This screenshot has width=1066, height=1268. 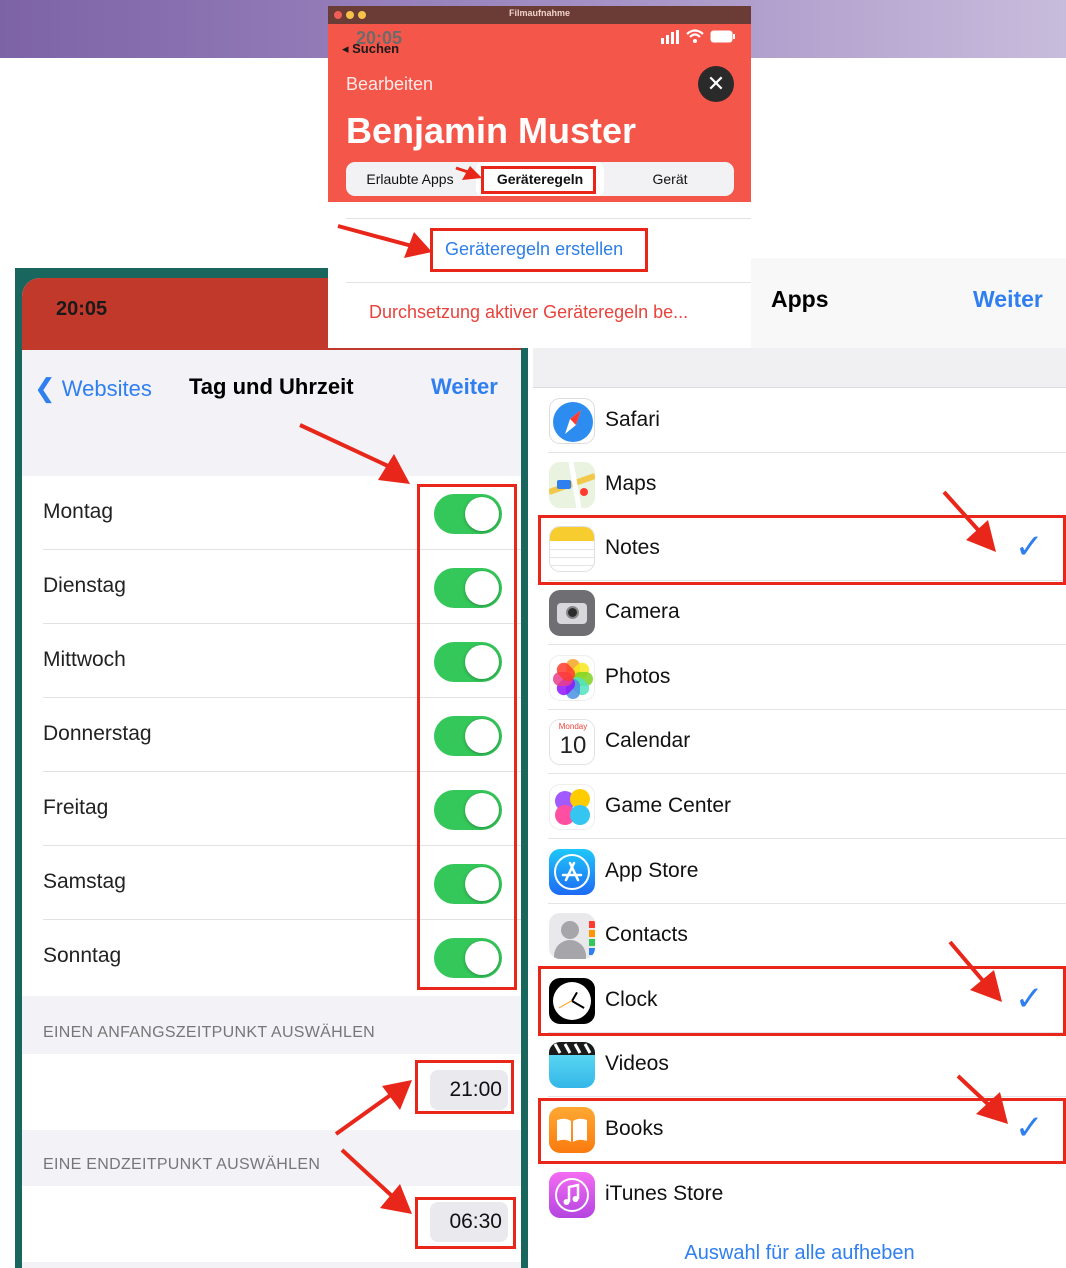 What do you see at coordinates (670, 179) in the screenshot?
I see `tab-device: Gerät` at bounding box center [670, 179].